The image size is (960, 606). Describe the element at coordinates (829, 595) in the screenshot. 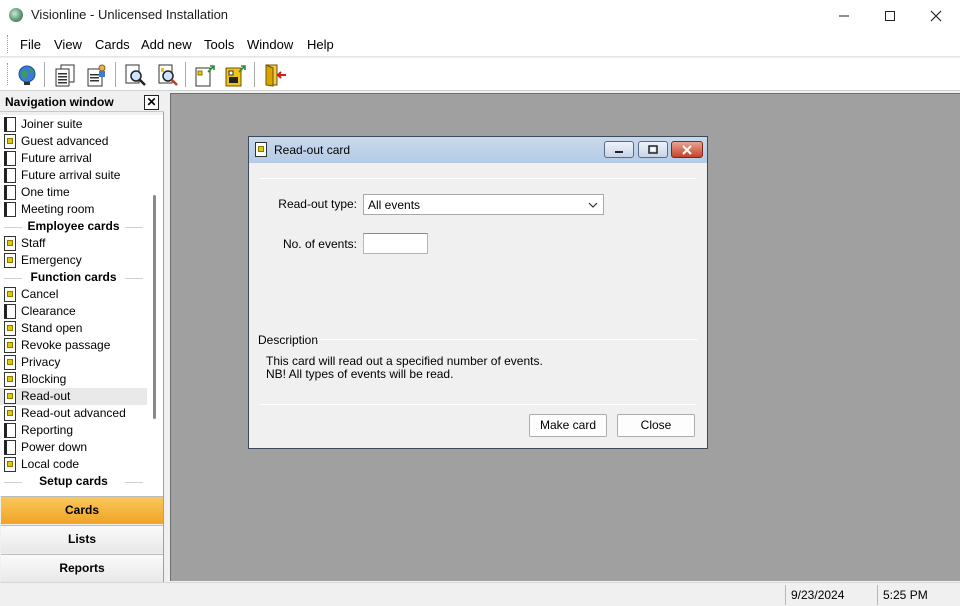

I see `status-date: 9/23/2024` at that location.